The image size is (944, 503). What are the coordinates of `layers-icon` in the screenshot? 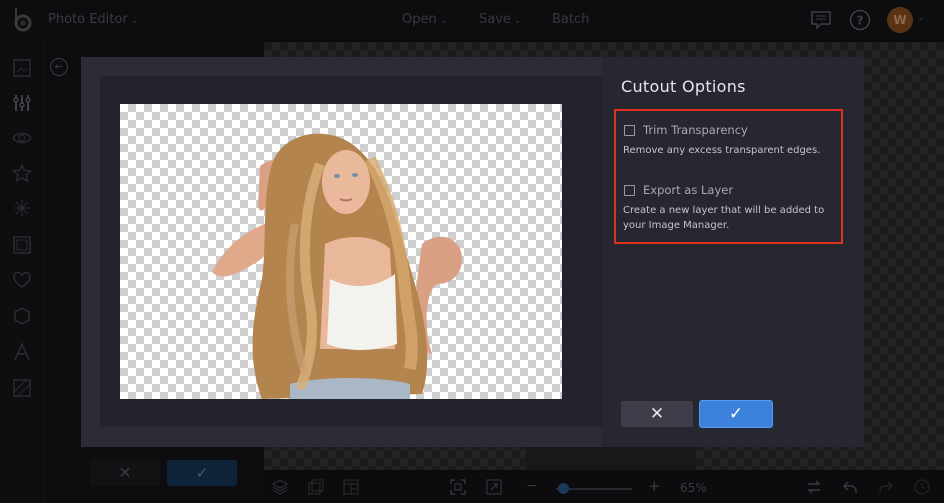 It's located at (280, 487).